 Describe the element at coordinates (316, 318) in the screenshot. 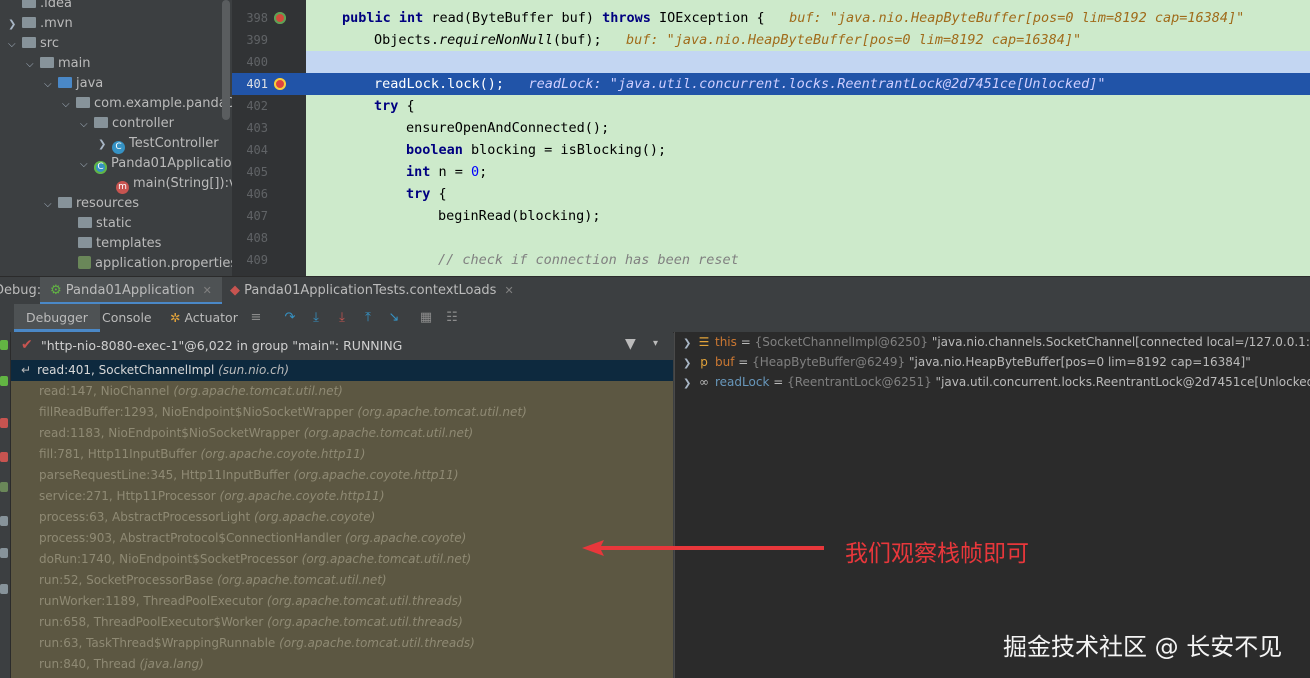

I see `step-into-icon: ⤓` at that location.